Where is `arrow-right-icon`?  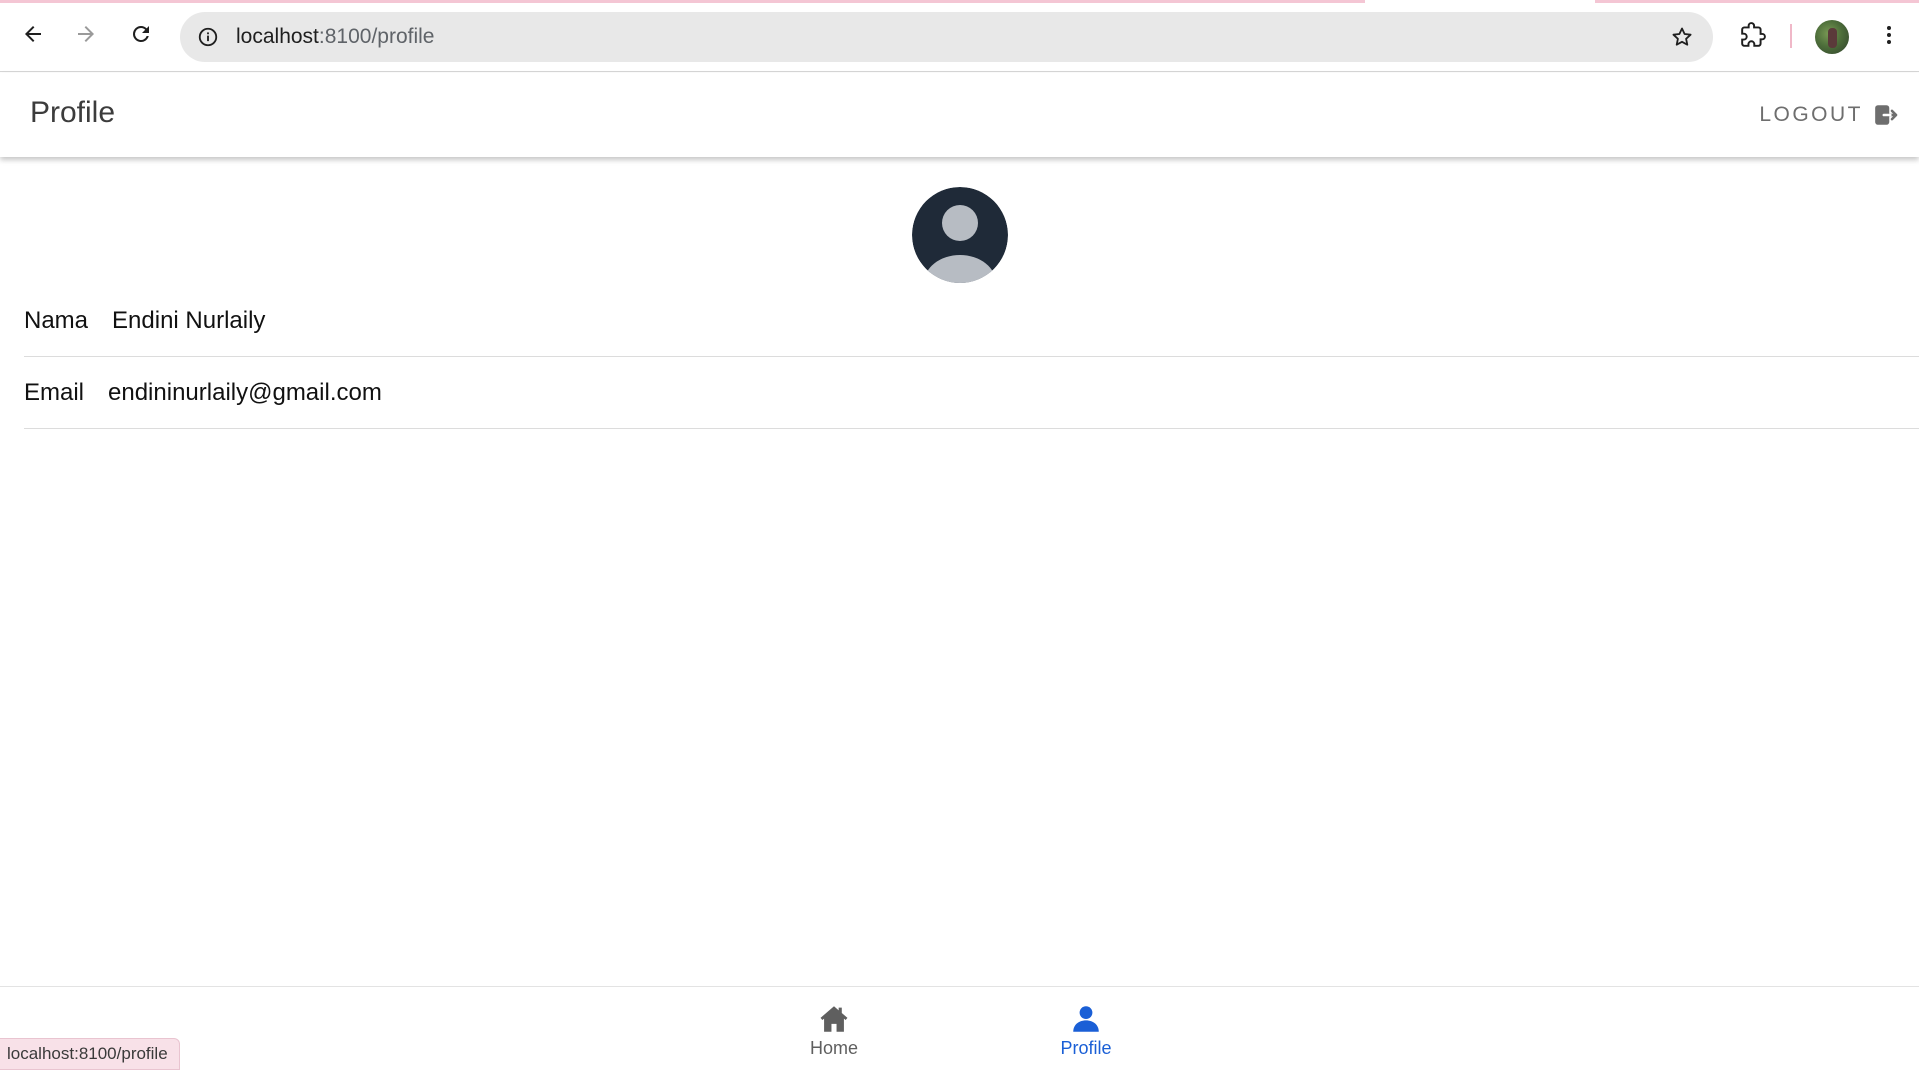
arrow-right-icon is located at coordinates (86, 34).